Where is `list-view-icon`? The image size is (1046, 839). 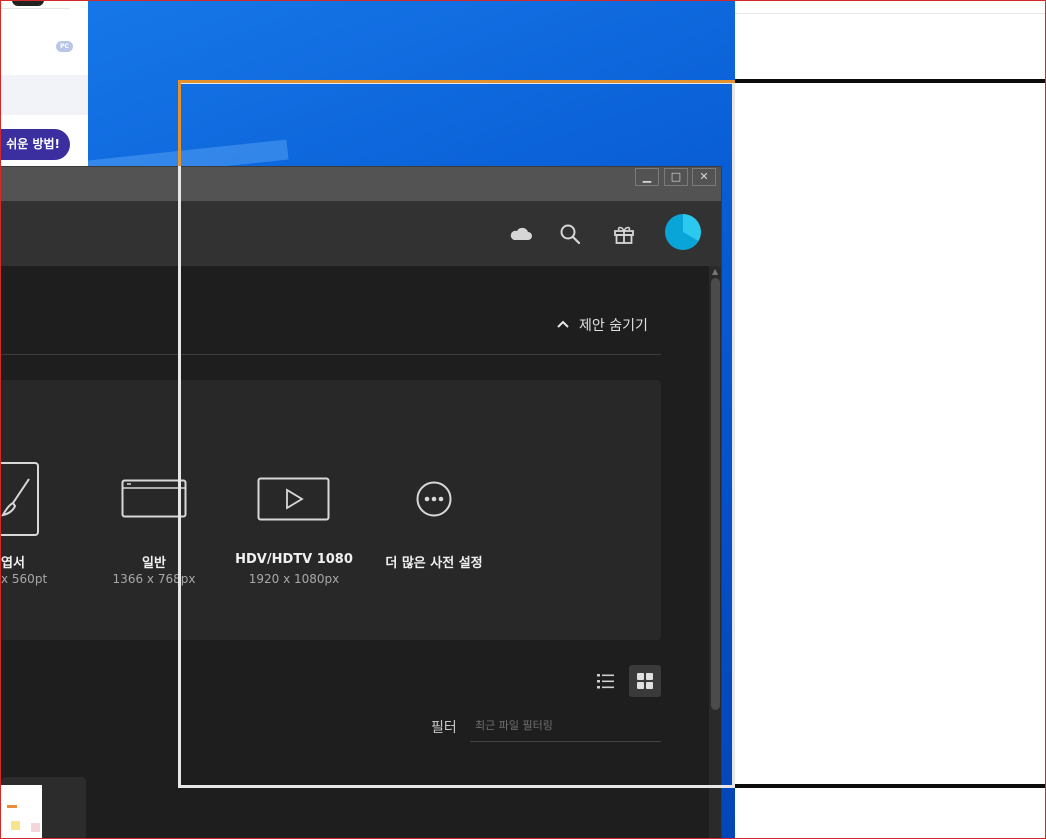 list-view-icon is located at coordinates (605, 681).